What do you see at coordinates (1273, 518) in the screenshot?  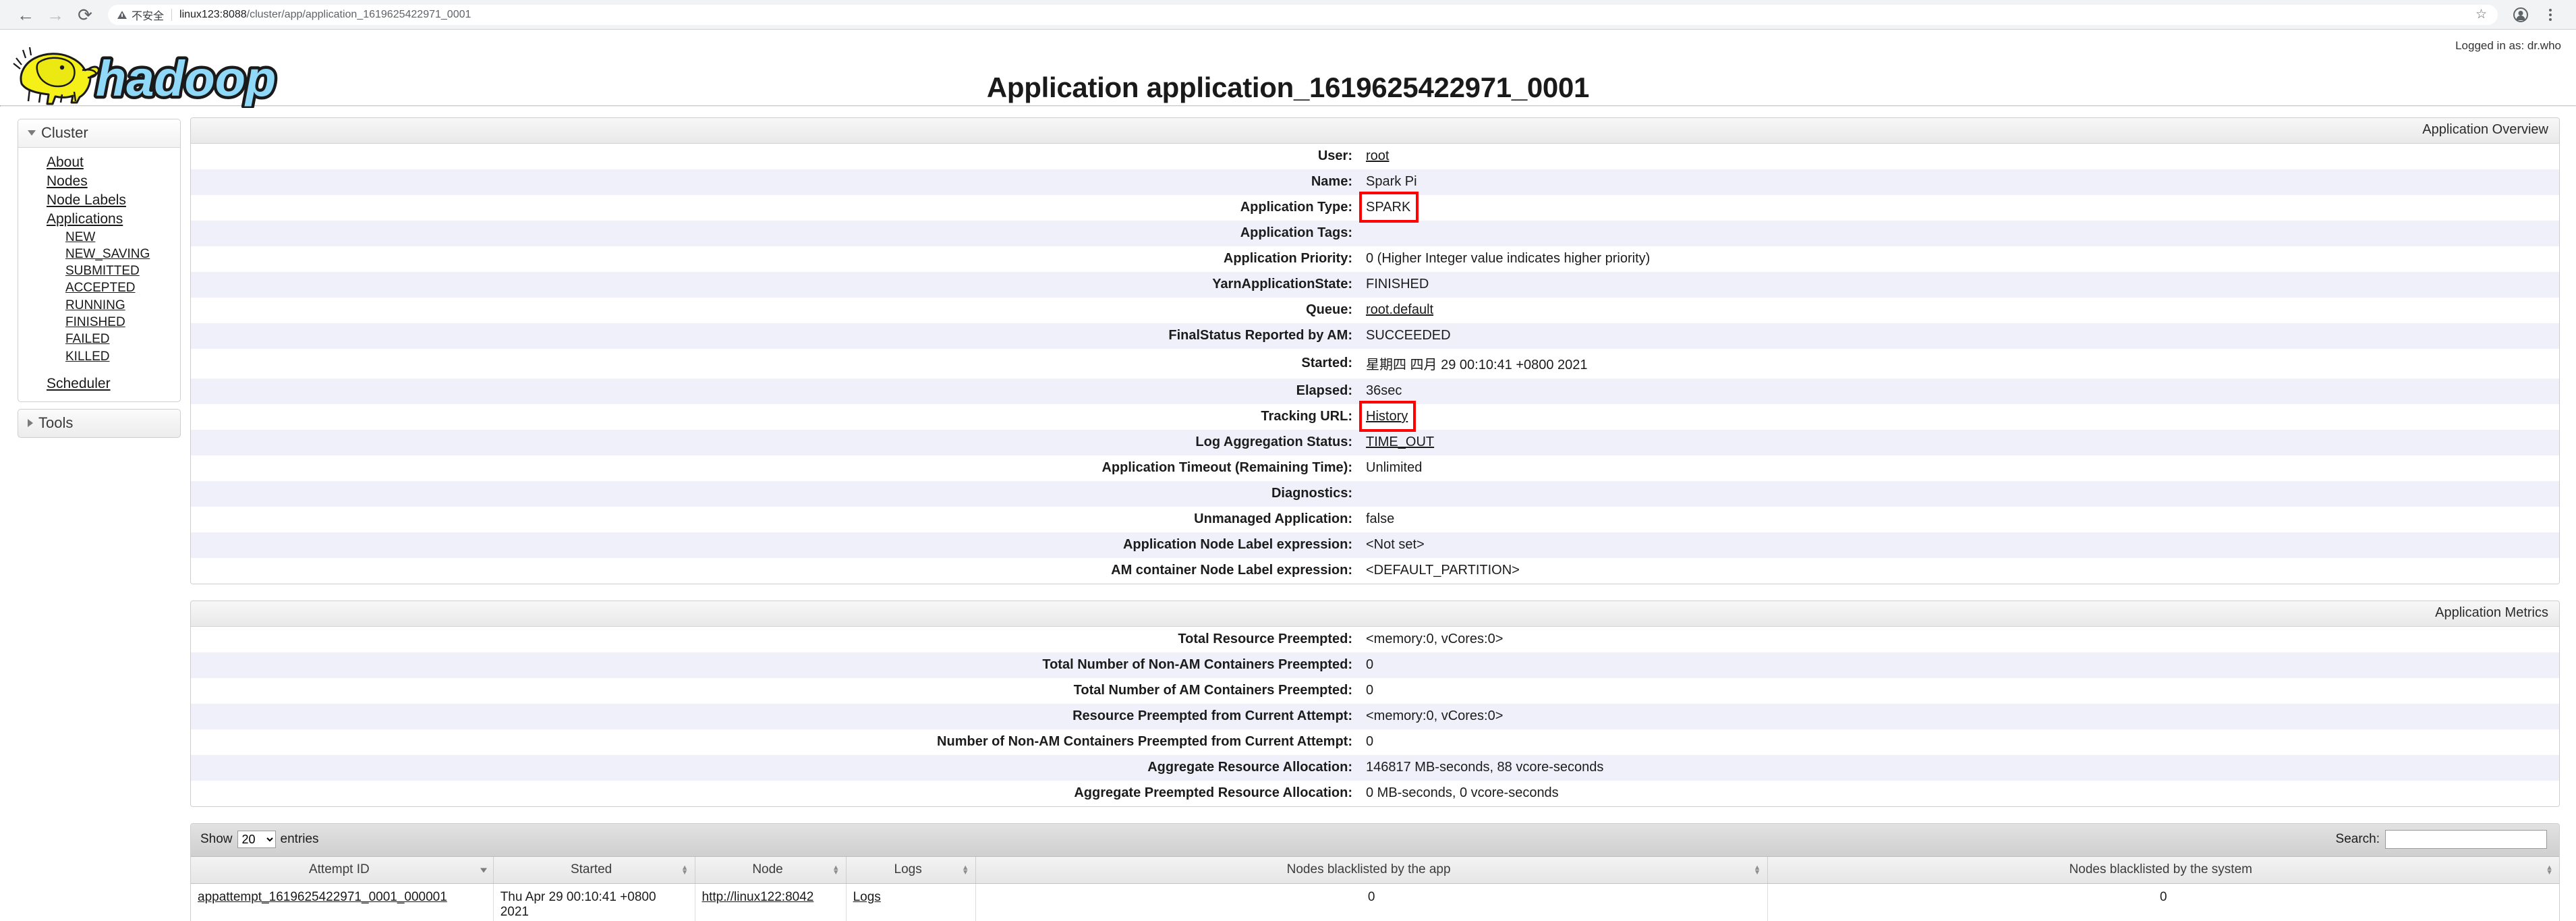 I see `row-label: Unmanaged Application:` at bounding box center [1273, 518].